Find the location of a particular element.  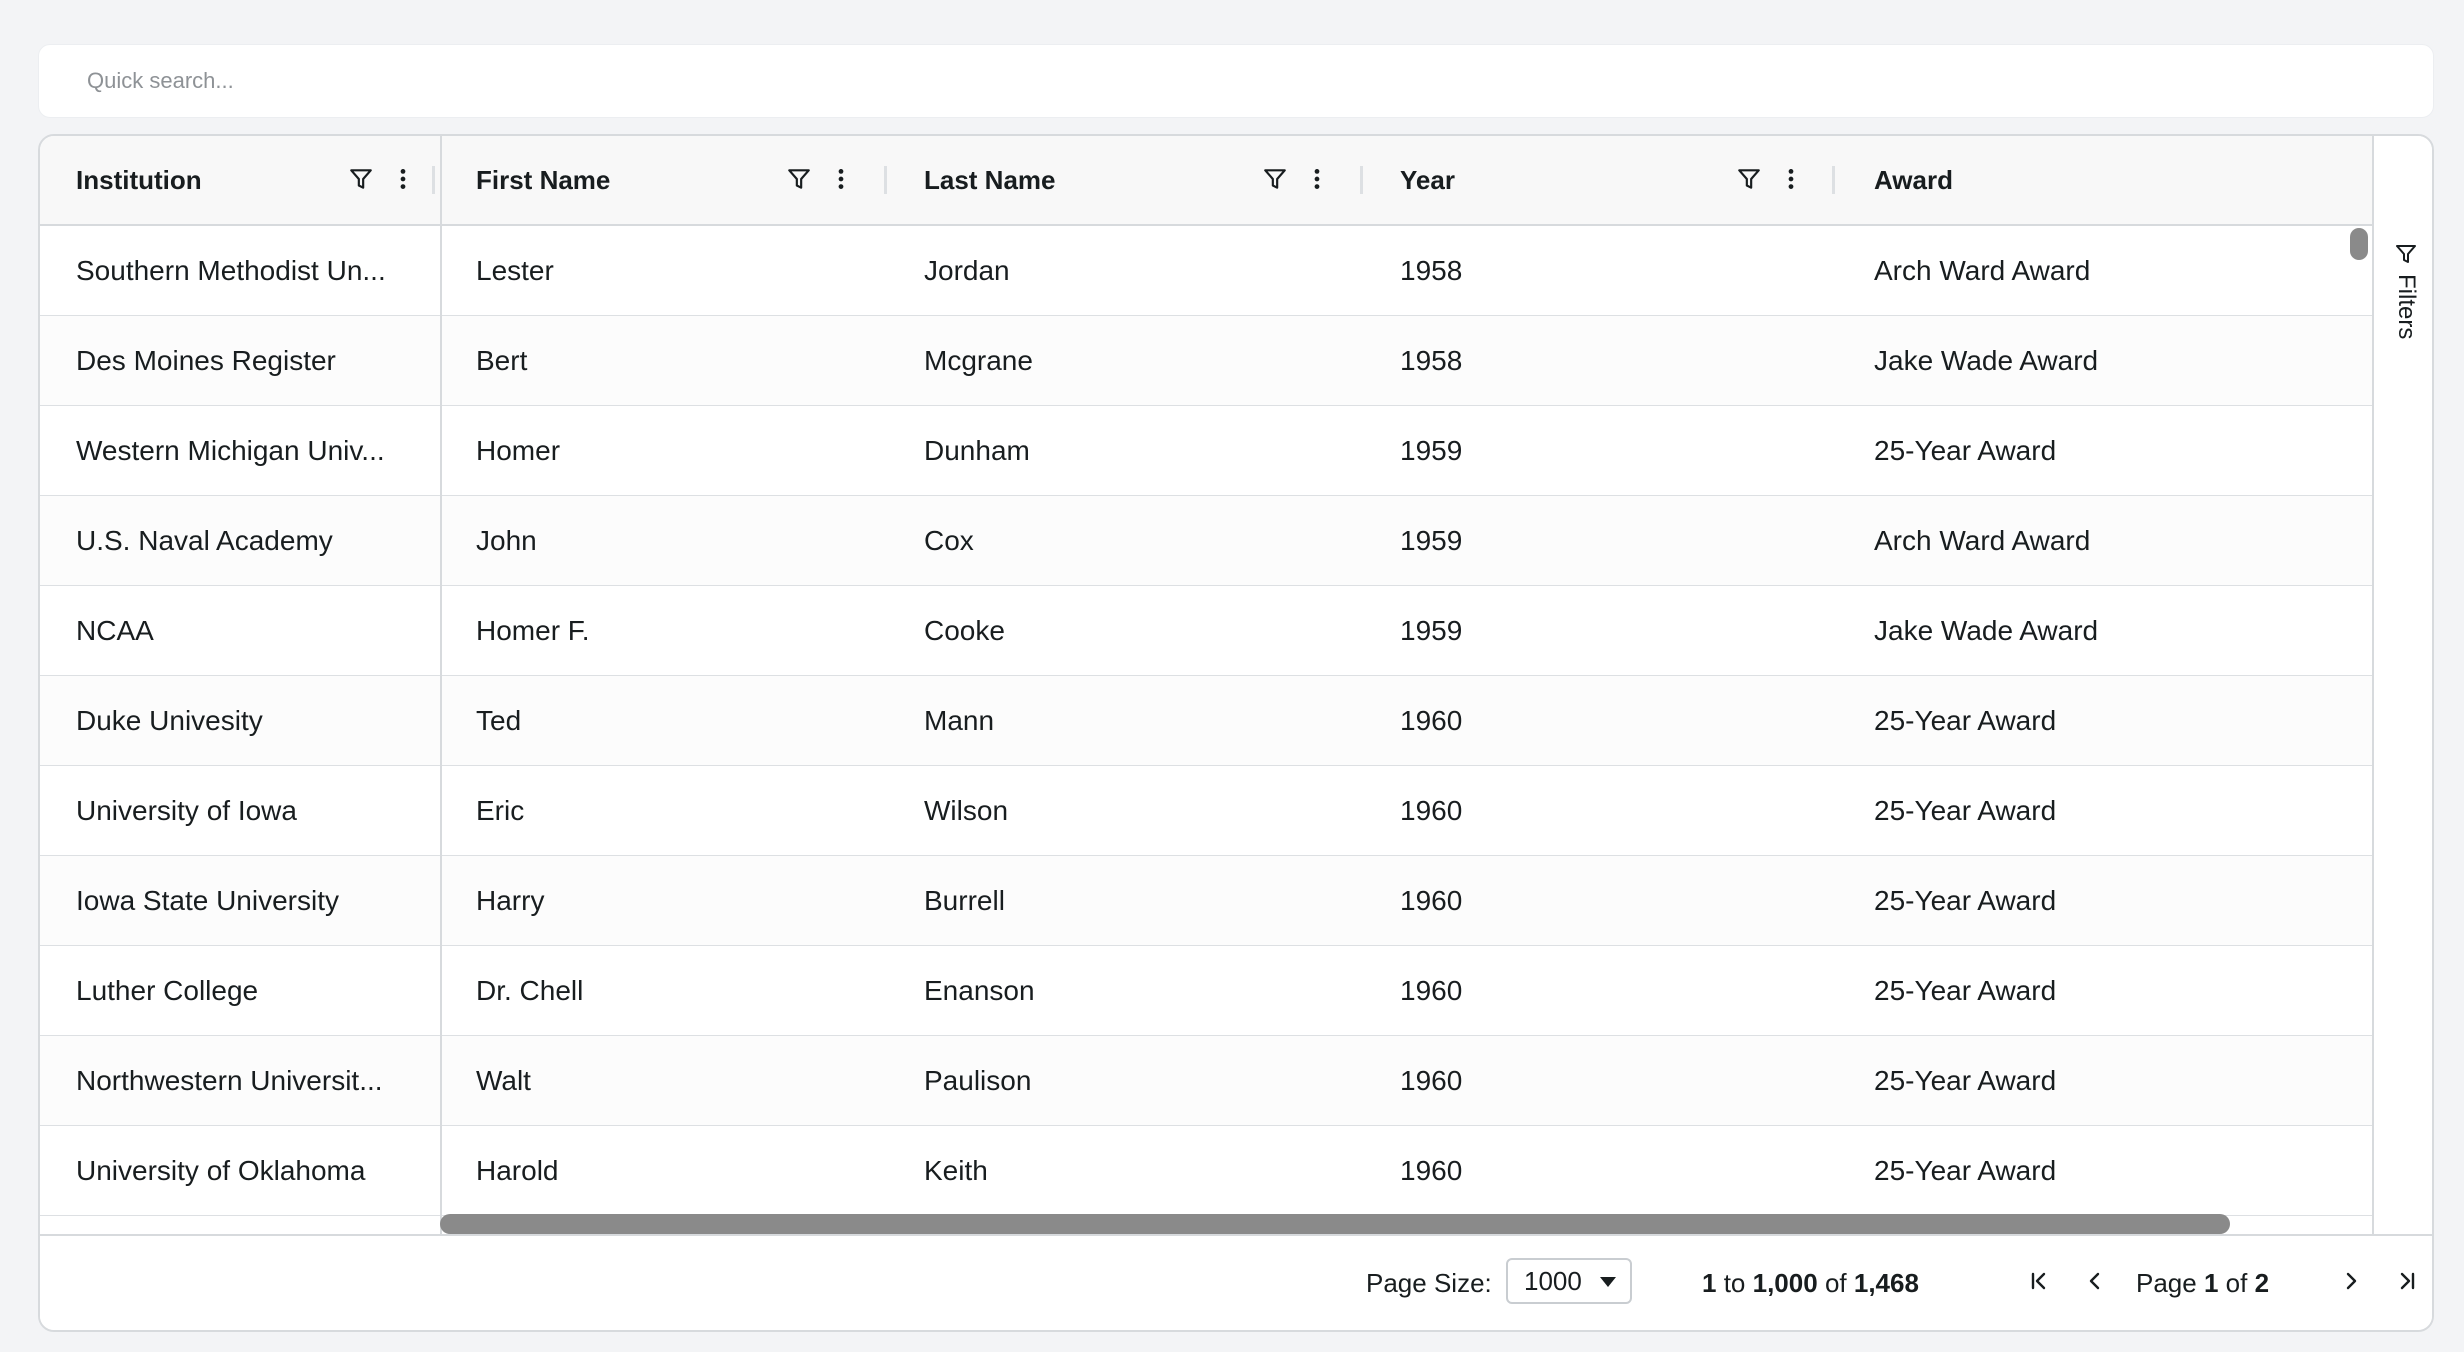

cell-first-name: Homer F. is located at coordinates (686, 630).